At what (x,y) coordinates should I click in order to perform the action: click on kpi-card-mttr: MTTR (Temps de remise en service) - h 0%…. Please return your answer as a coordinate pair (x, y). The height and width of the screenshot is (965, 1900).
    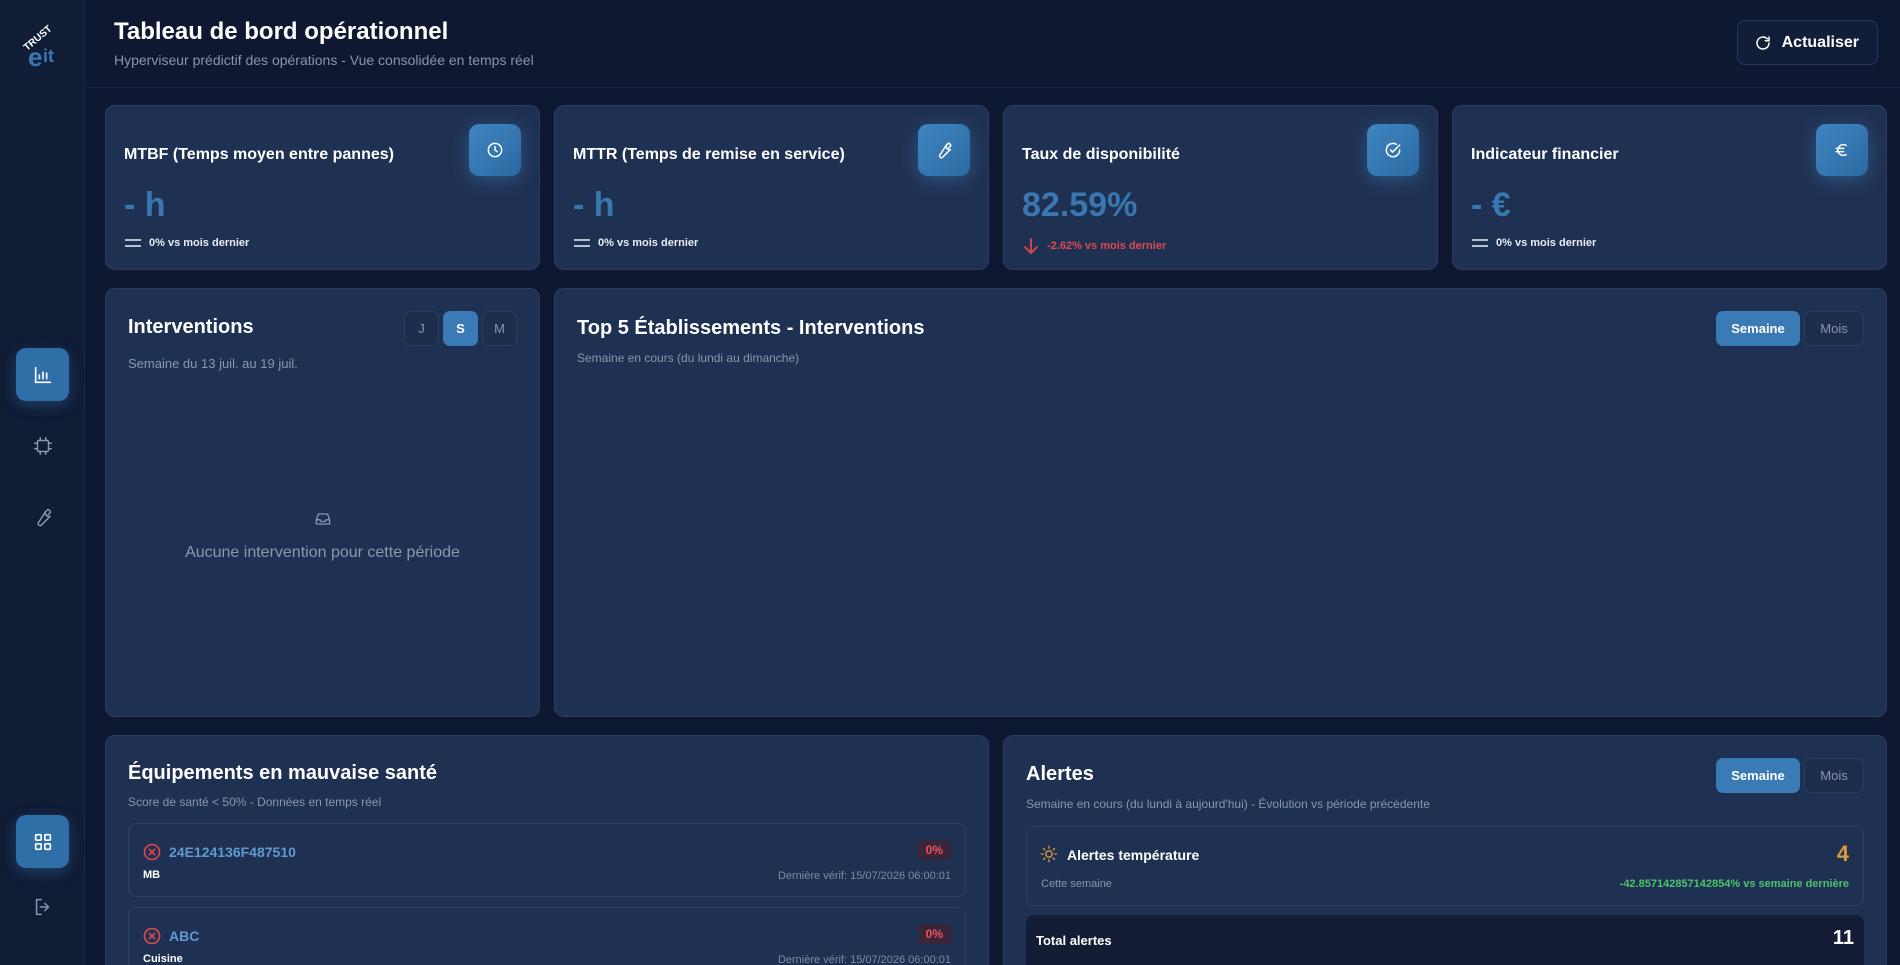
    Looking at the image, I should click on (771, 187).